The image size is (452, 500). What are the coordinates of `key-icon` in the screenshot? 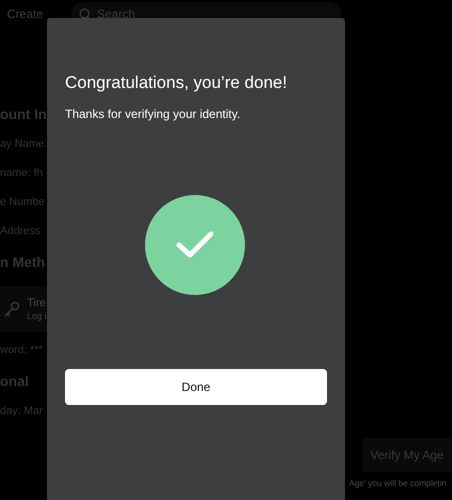 It's located at (12, 309).